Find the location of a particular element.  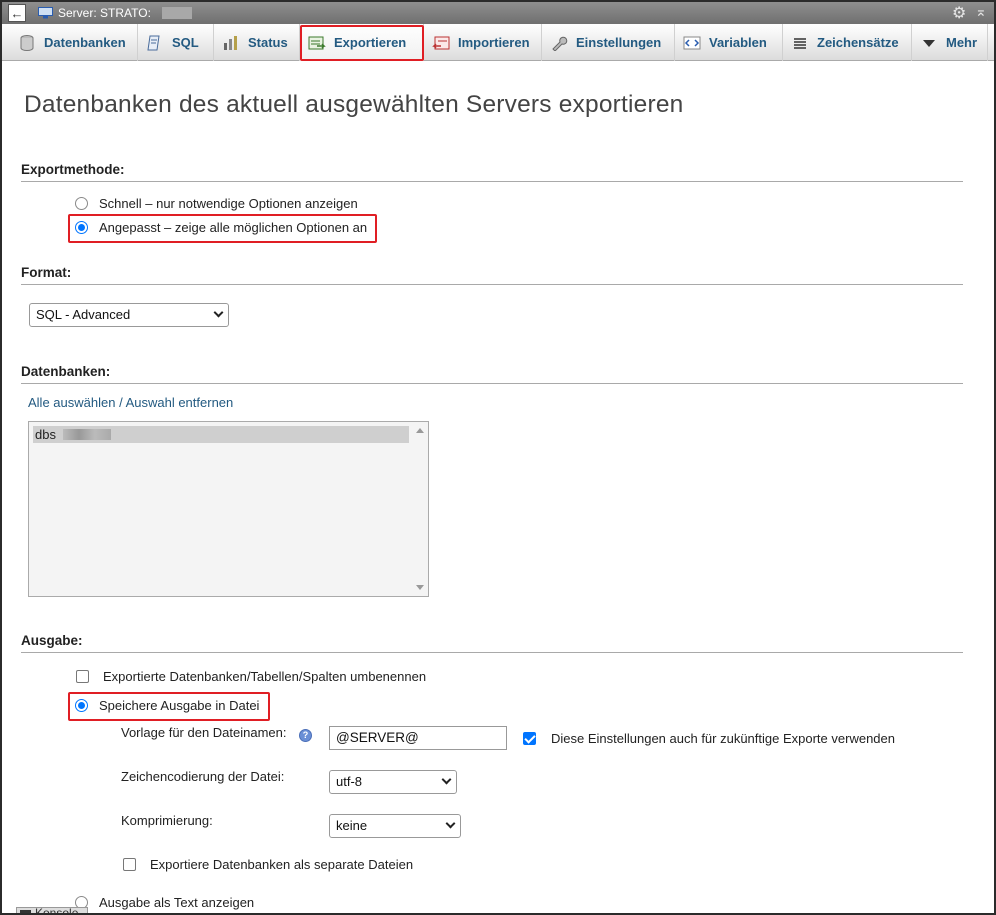

tab-variablen: Variablen is located at coordinates (729, 42).